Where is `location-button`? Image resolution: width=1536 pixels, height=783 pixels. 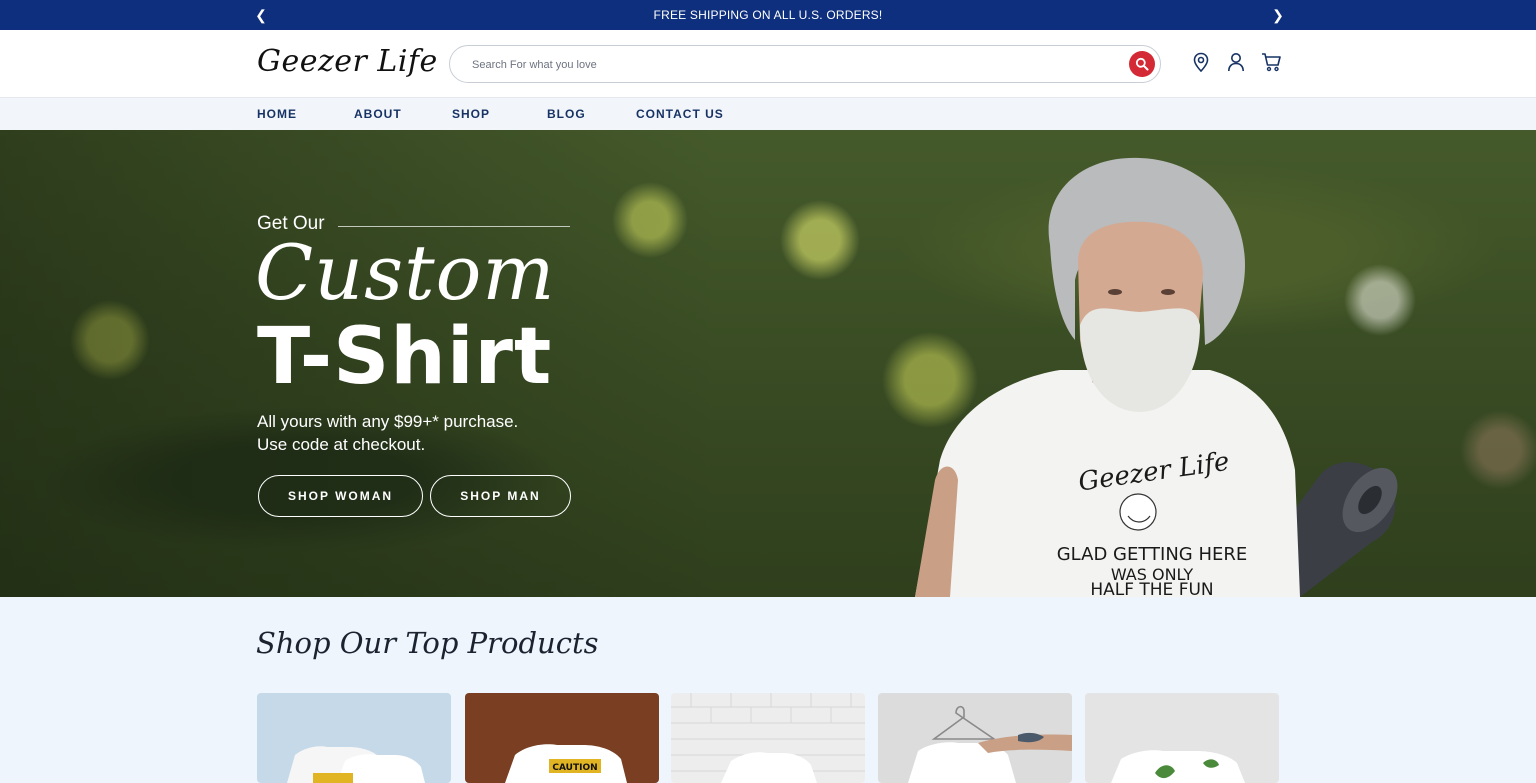
location-button is located at coordinates (1201, 62).